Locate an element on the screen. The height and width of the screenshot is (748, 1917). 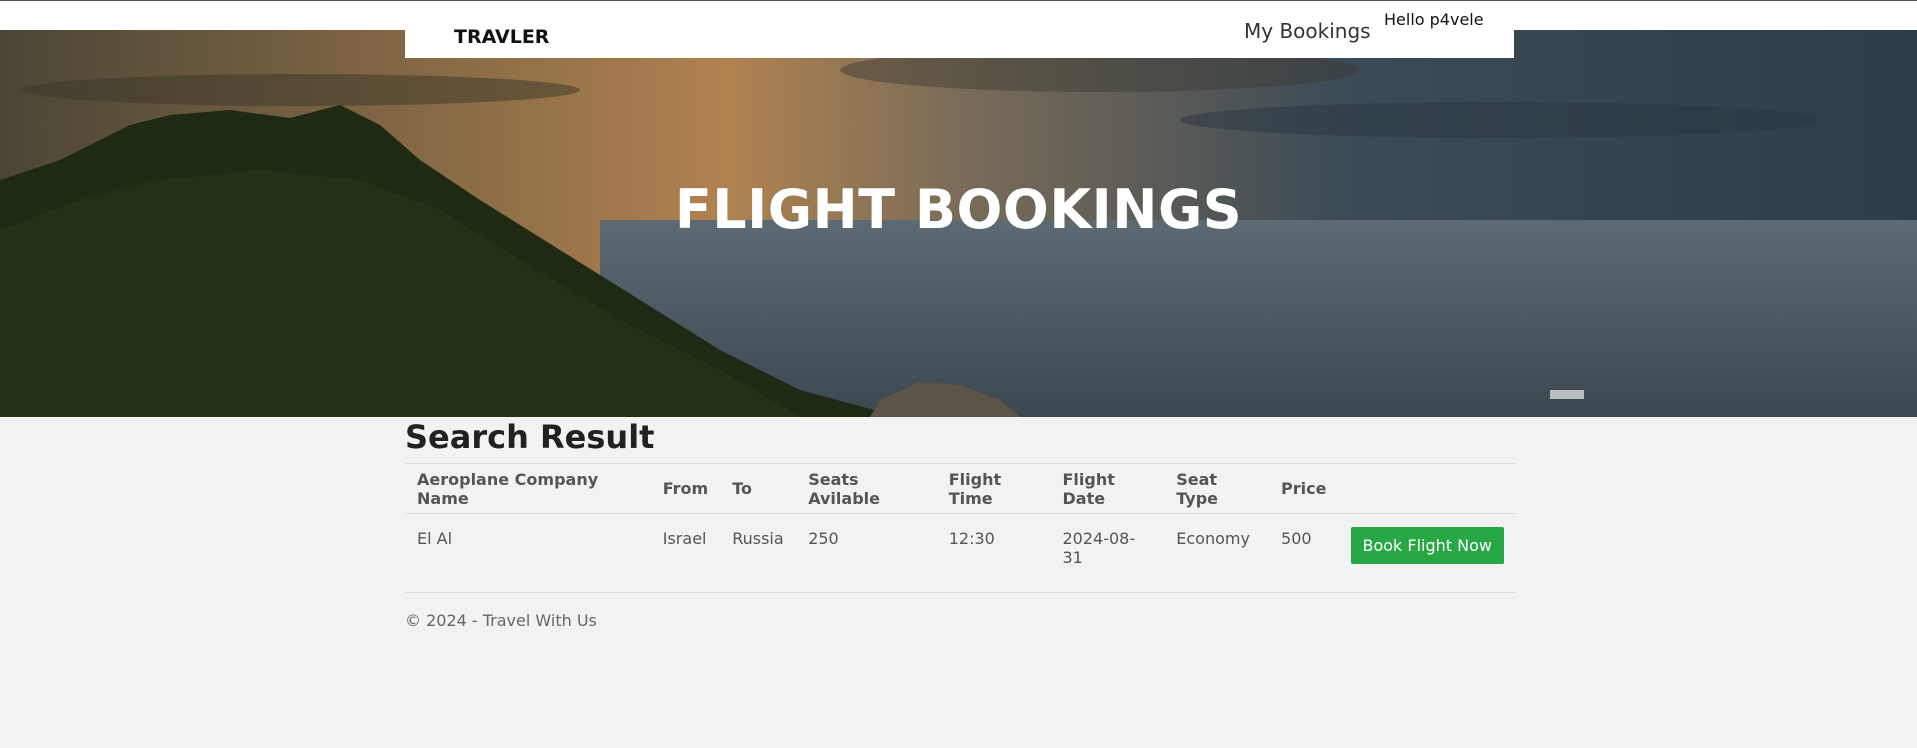
hero-title: FLIGHT BOOKINGS is located at coordinates (958, 209).